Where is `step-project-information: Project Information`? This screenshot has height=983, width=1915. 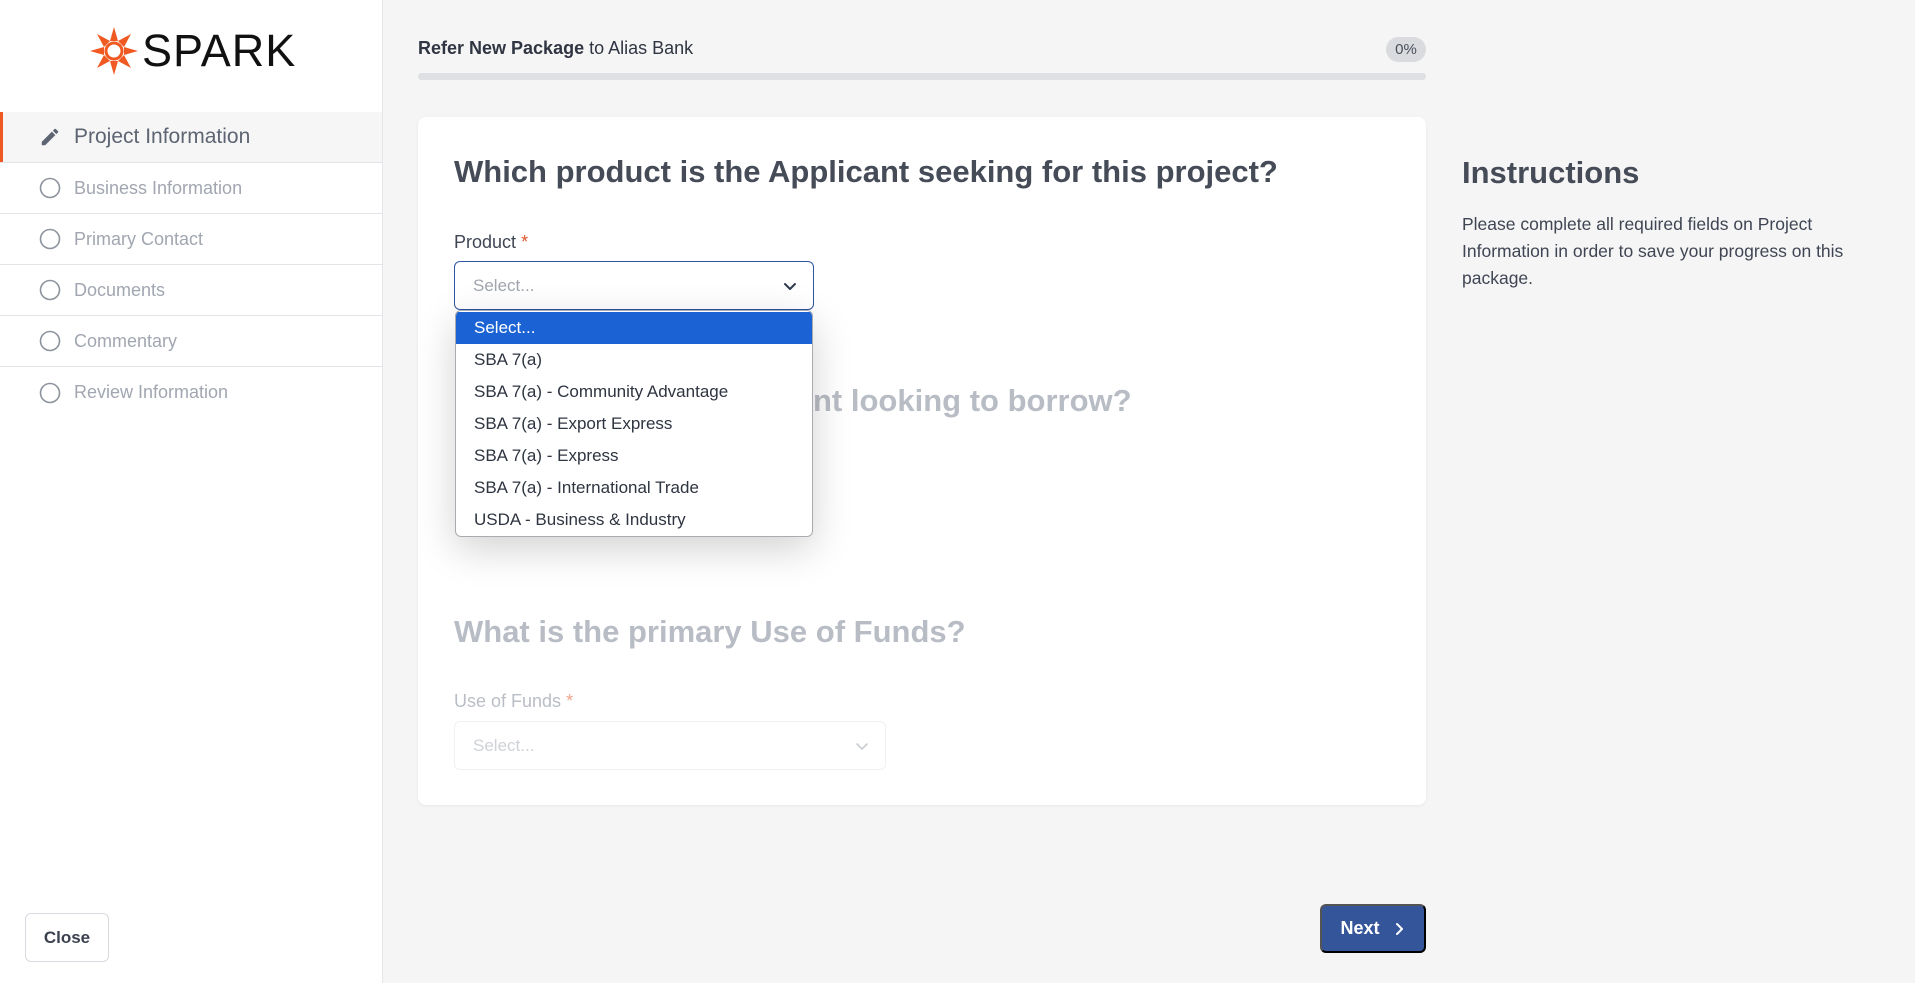
step-project-information: Project Information is located at coordinates (191, 137).